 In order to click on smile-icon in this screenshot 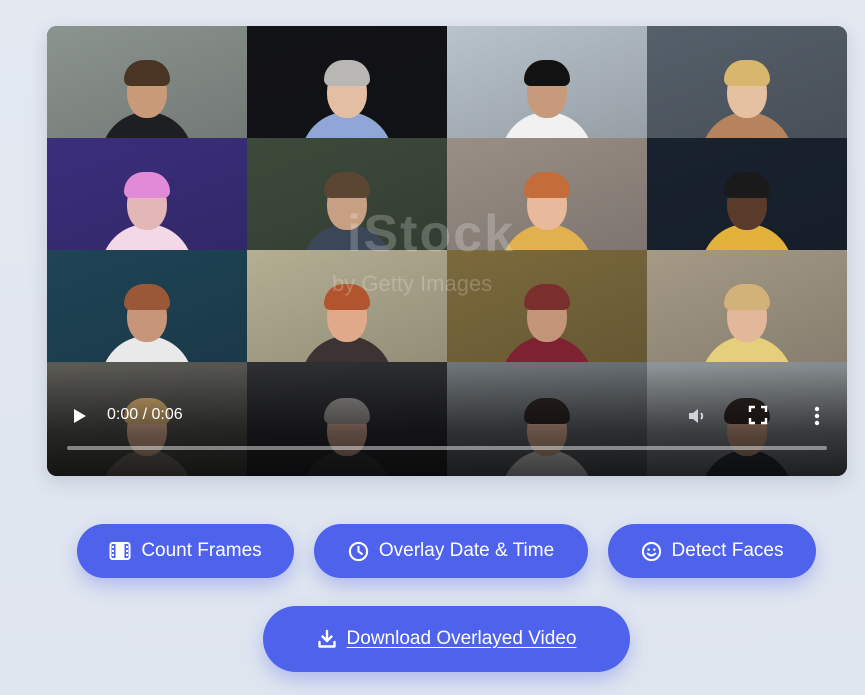, I will do `click(651, 551)`.